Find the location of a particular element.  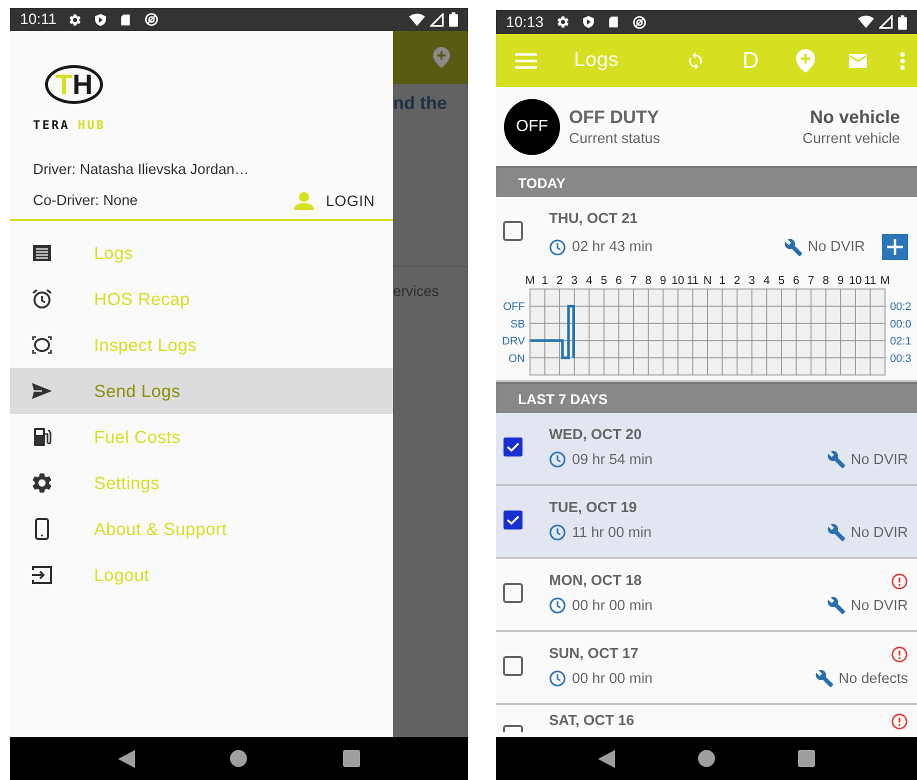

duty-total: 00:2 is located at coordinates (901, 307).